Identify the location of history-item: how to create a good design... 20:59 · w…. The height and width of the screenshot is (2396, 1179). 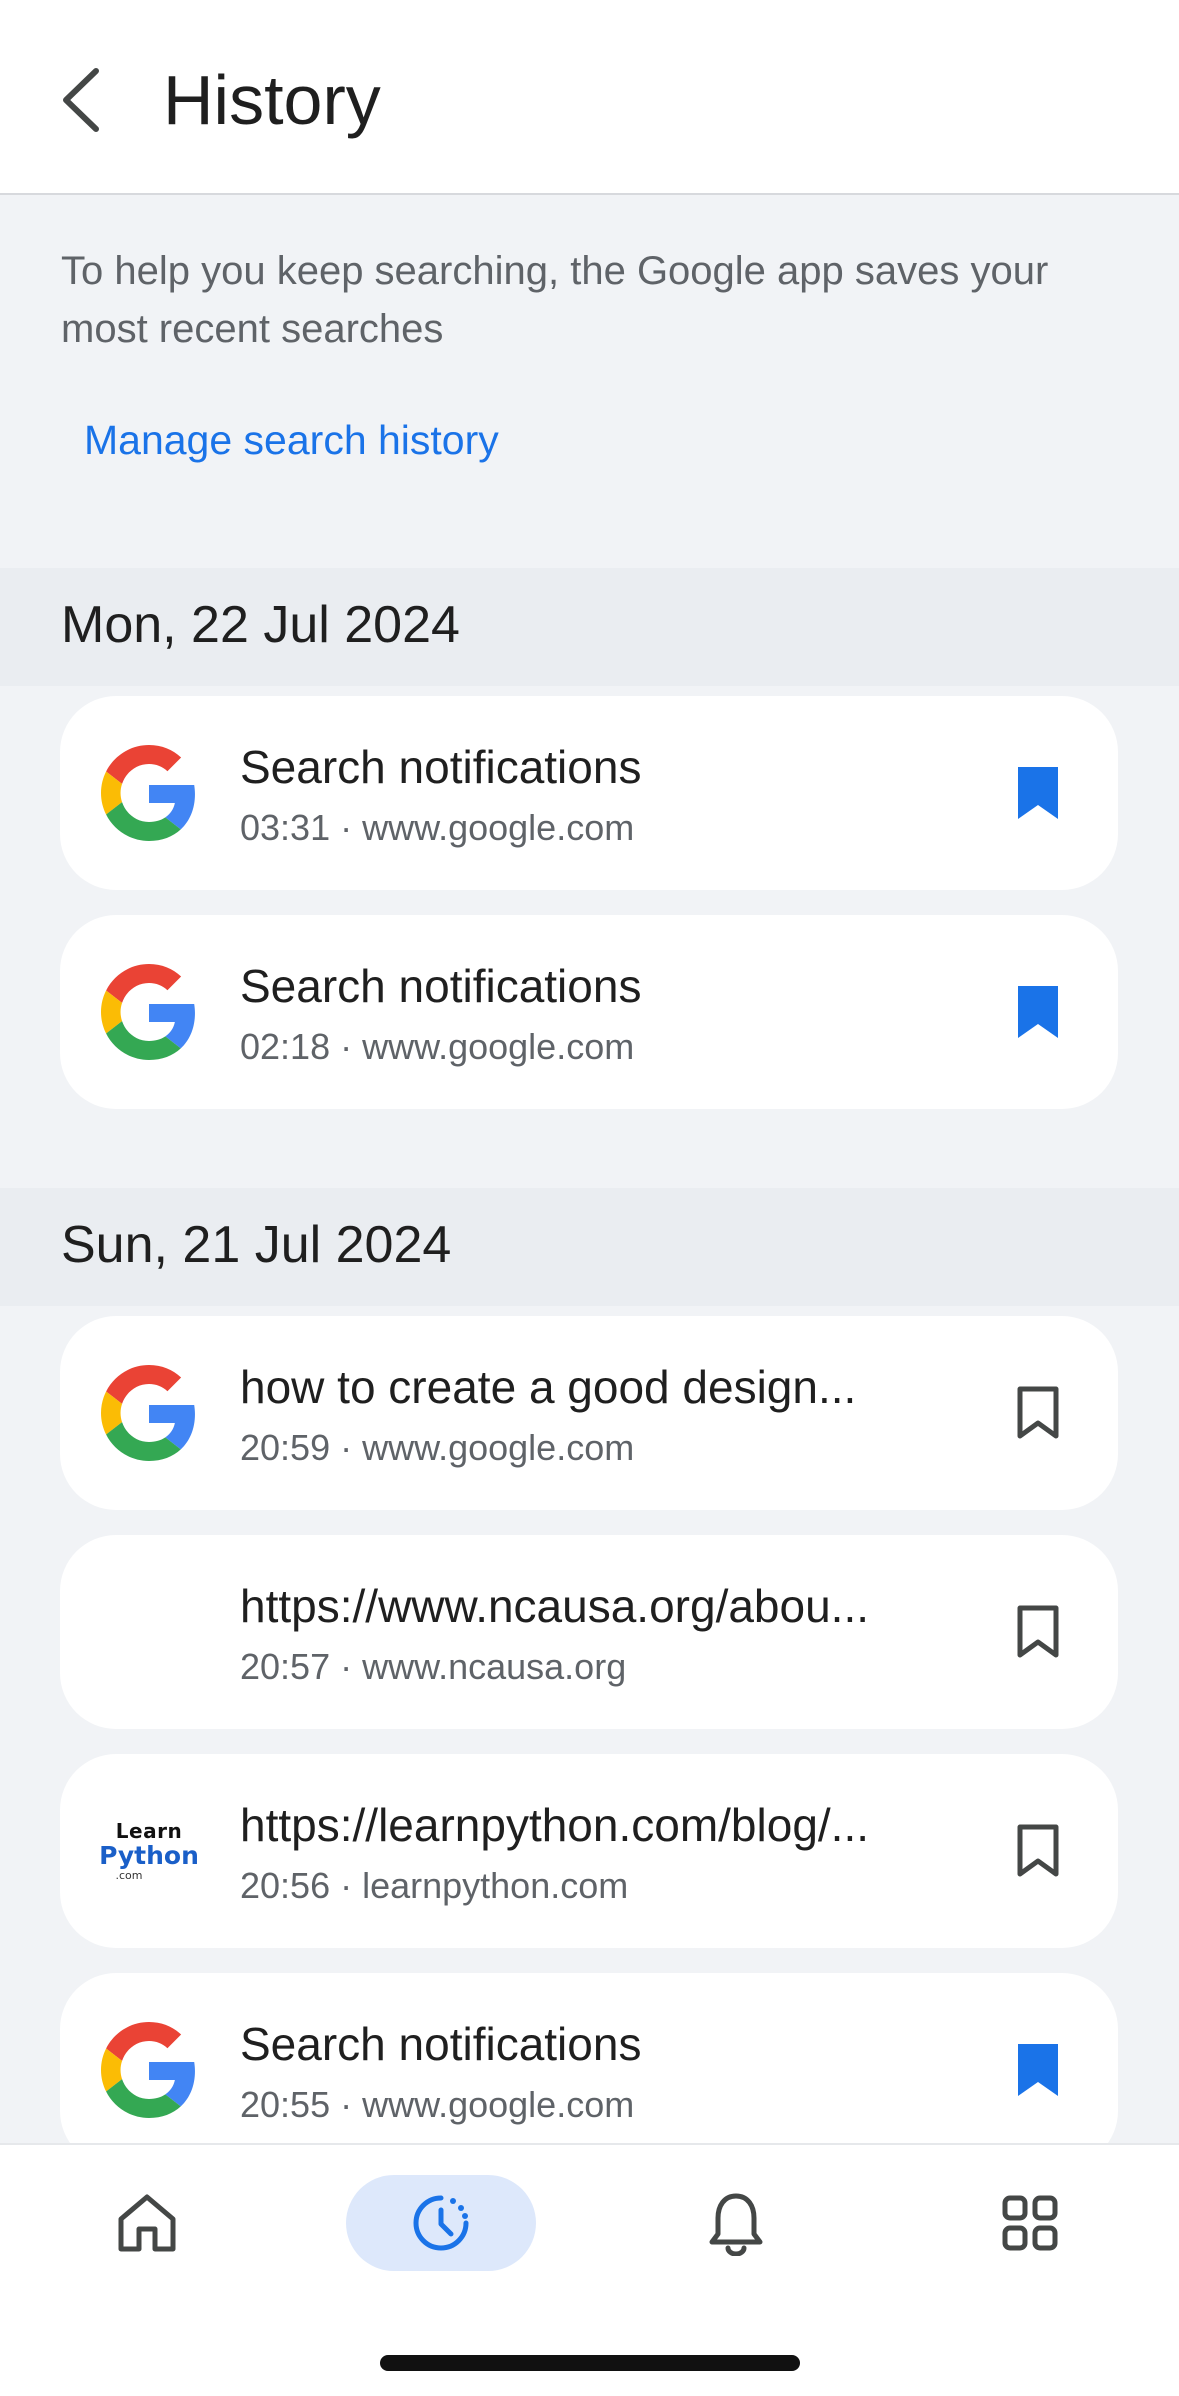
(589, 1413).